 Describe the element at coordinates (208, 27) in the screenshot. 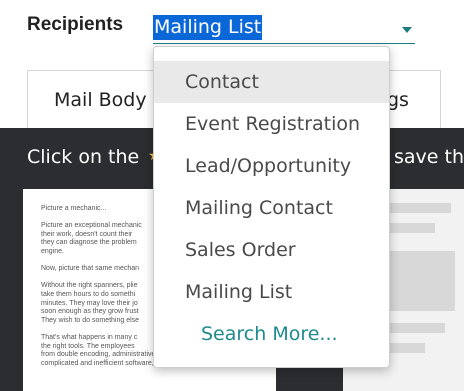

I see `recipients-select-value: Mailing List` at that location.